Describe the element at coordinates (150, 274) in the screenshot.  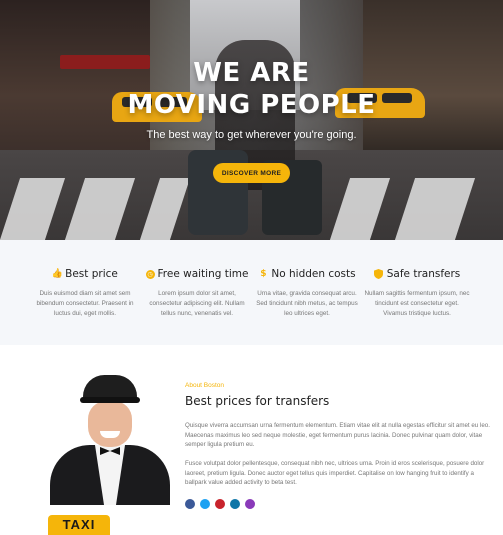
I see `clock-icon: ◷` at that location.